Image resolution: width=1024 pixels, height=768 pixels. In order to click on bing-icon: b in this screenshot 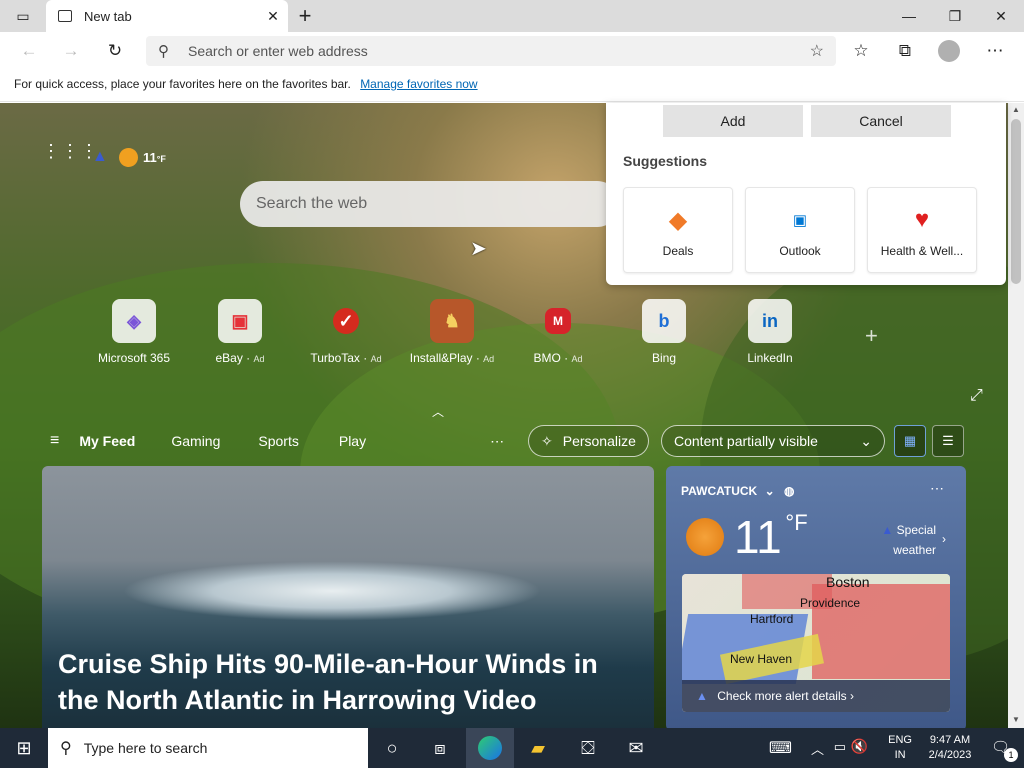, I will do `click(664, 321)`.